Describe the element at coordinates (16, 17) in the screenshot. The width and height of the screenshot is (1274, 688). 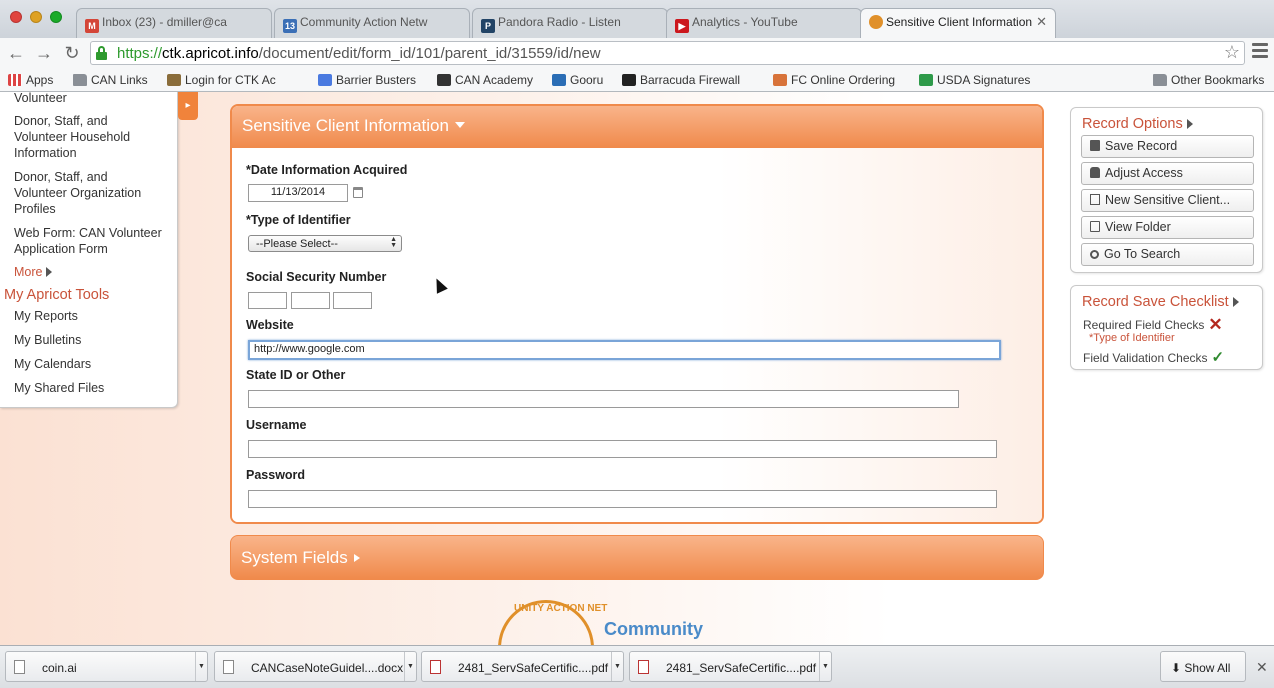
I see `close-window-button` at that location.